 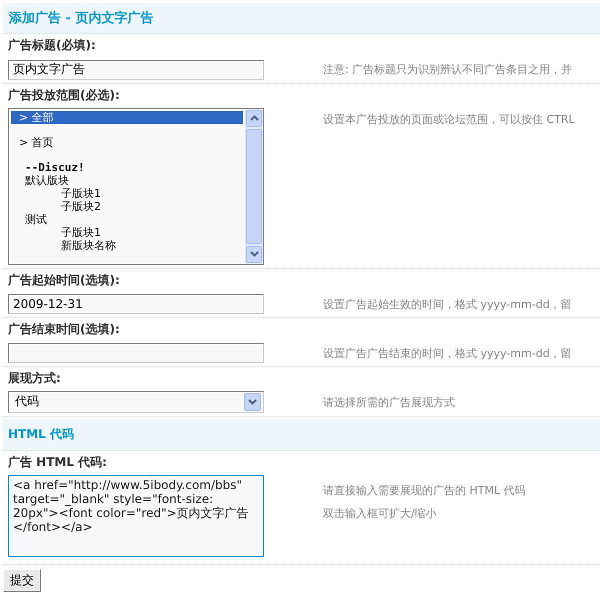 What do you see at coordinates (254, 254) in the screenshot?
I see `scroll-down-icon` at bounding box center [254, 254].